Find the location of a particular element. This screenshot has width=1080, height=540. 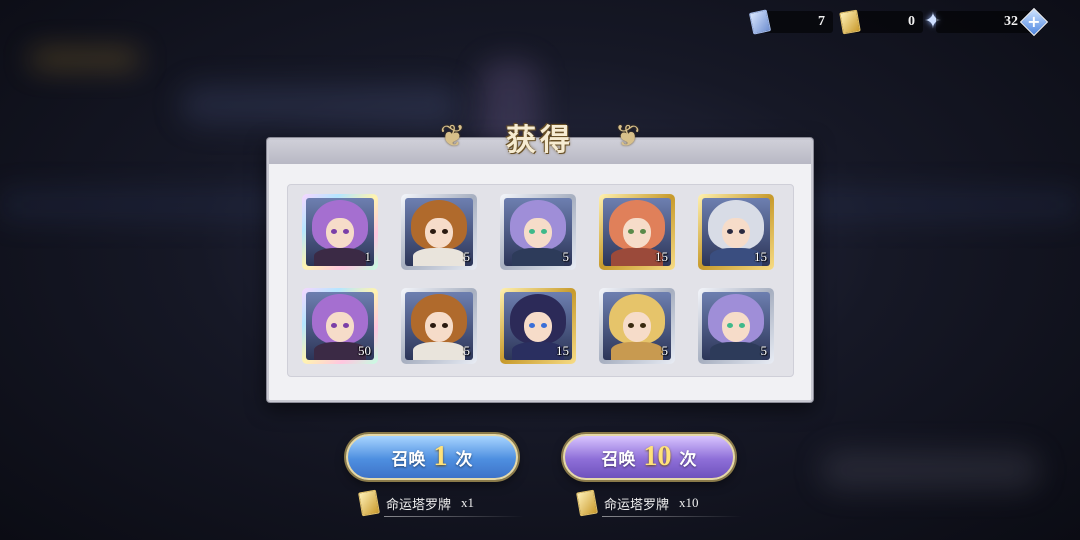

character-portrait: 50 is located at coordinates (340, 326).